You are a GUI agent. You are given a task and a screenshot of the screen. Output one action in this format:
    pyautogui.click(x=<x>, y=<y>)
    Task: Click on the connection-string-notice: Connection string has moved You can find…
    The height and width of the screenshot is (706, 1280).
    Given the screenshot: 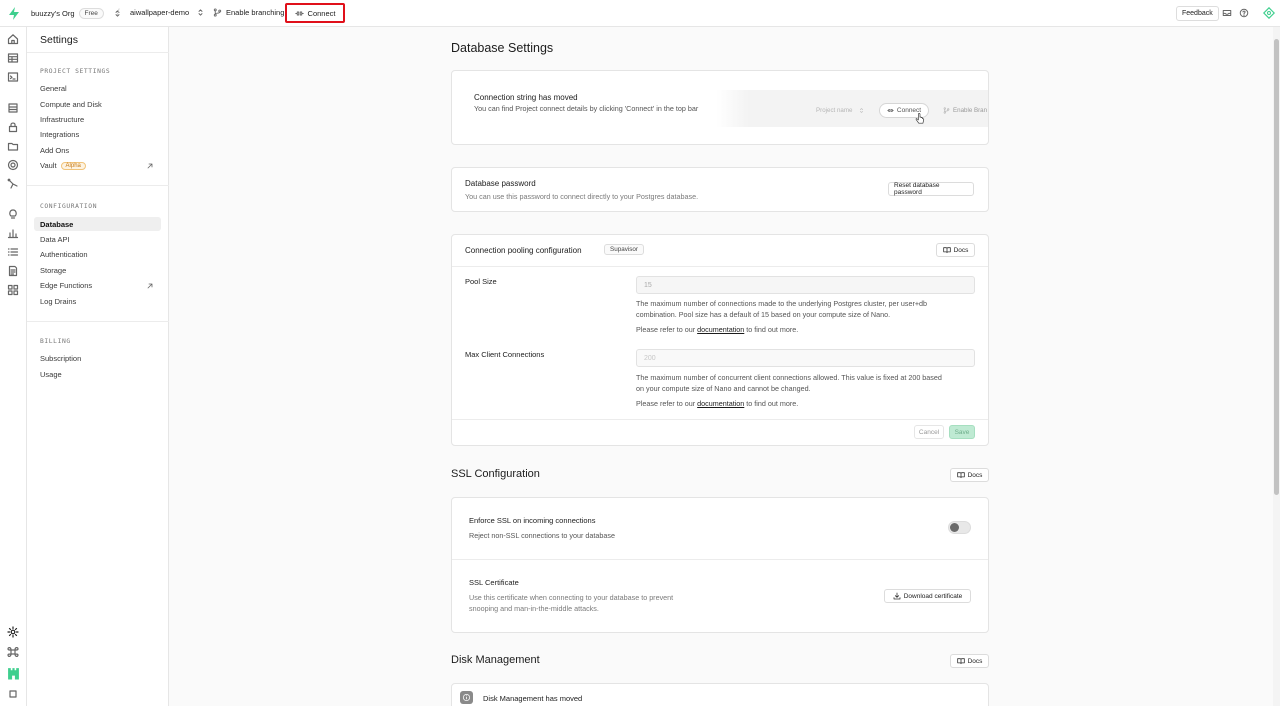 What is the action you would take?
    pyautogui.click(x=720, y=107)
    